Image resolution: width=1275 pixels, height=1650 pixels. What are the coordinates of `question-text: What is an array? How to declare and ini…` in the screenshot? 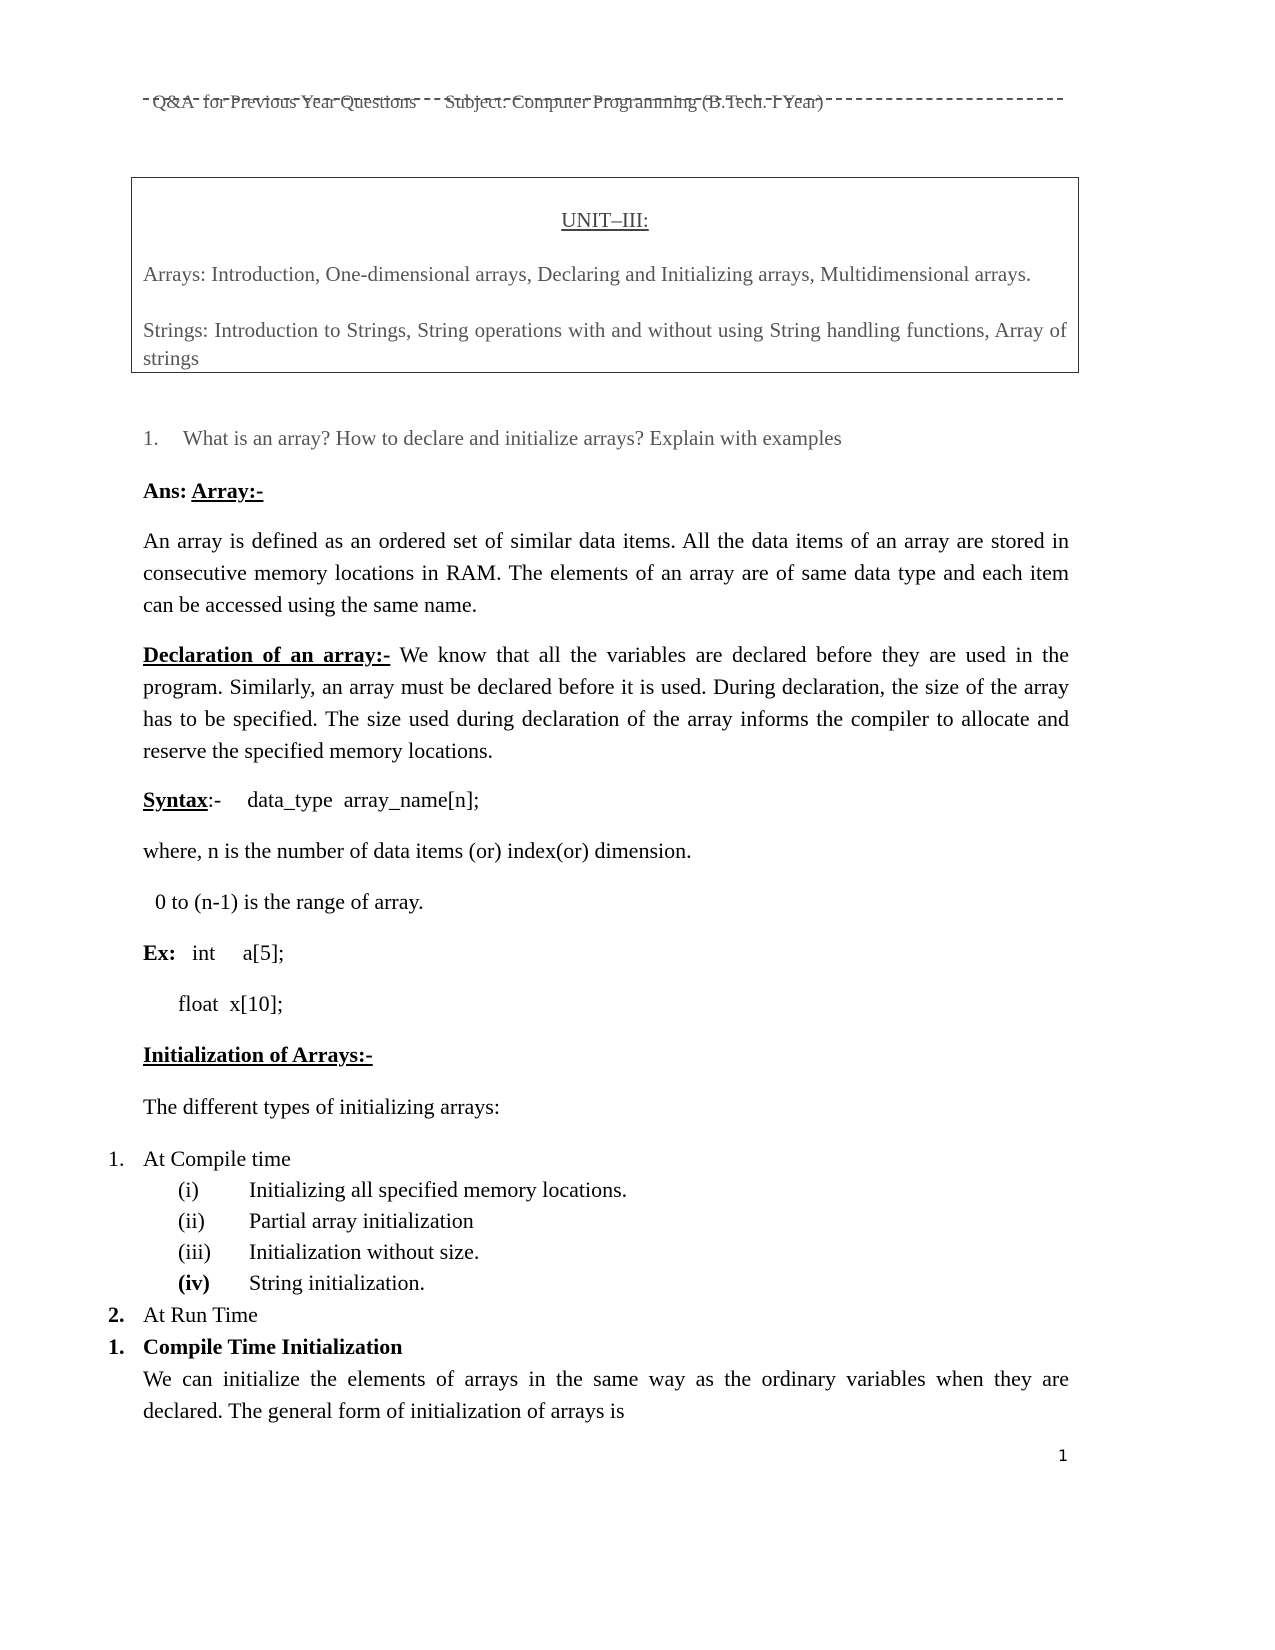 It's located at (512, 438).